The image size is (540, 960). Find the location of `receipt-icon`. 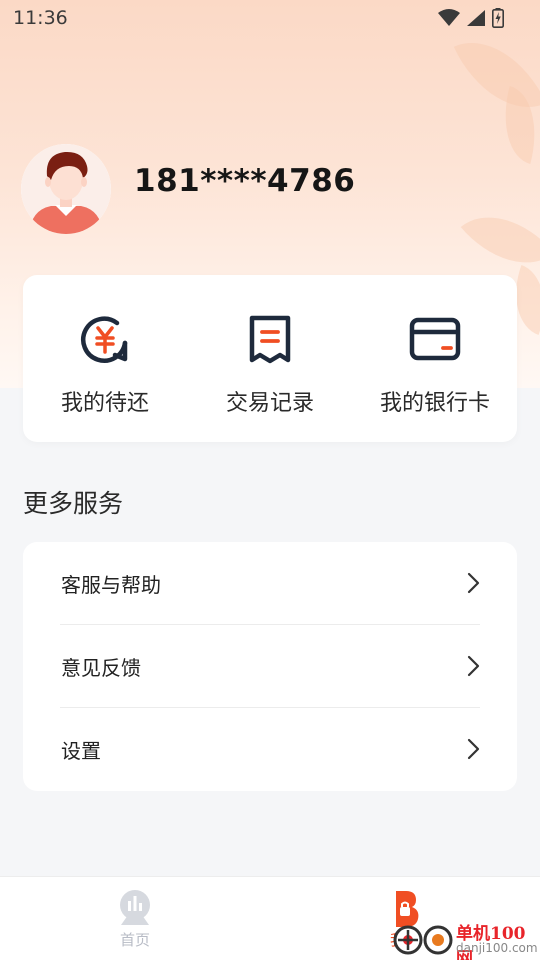

receipt-icon is located at coordinates (270, 339).